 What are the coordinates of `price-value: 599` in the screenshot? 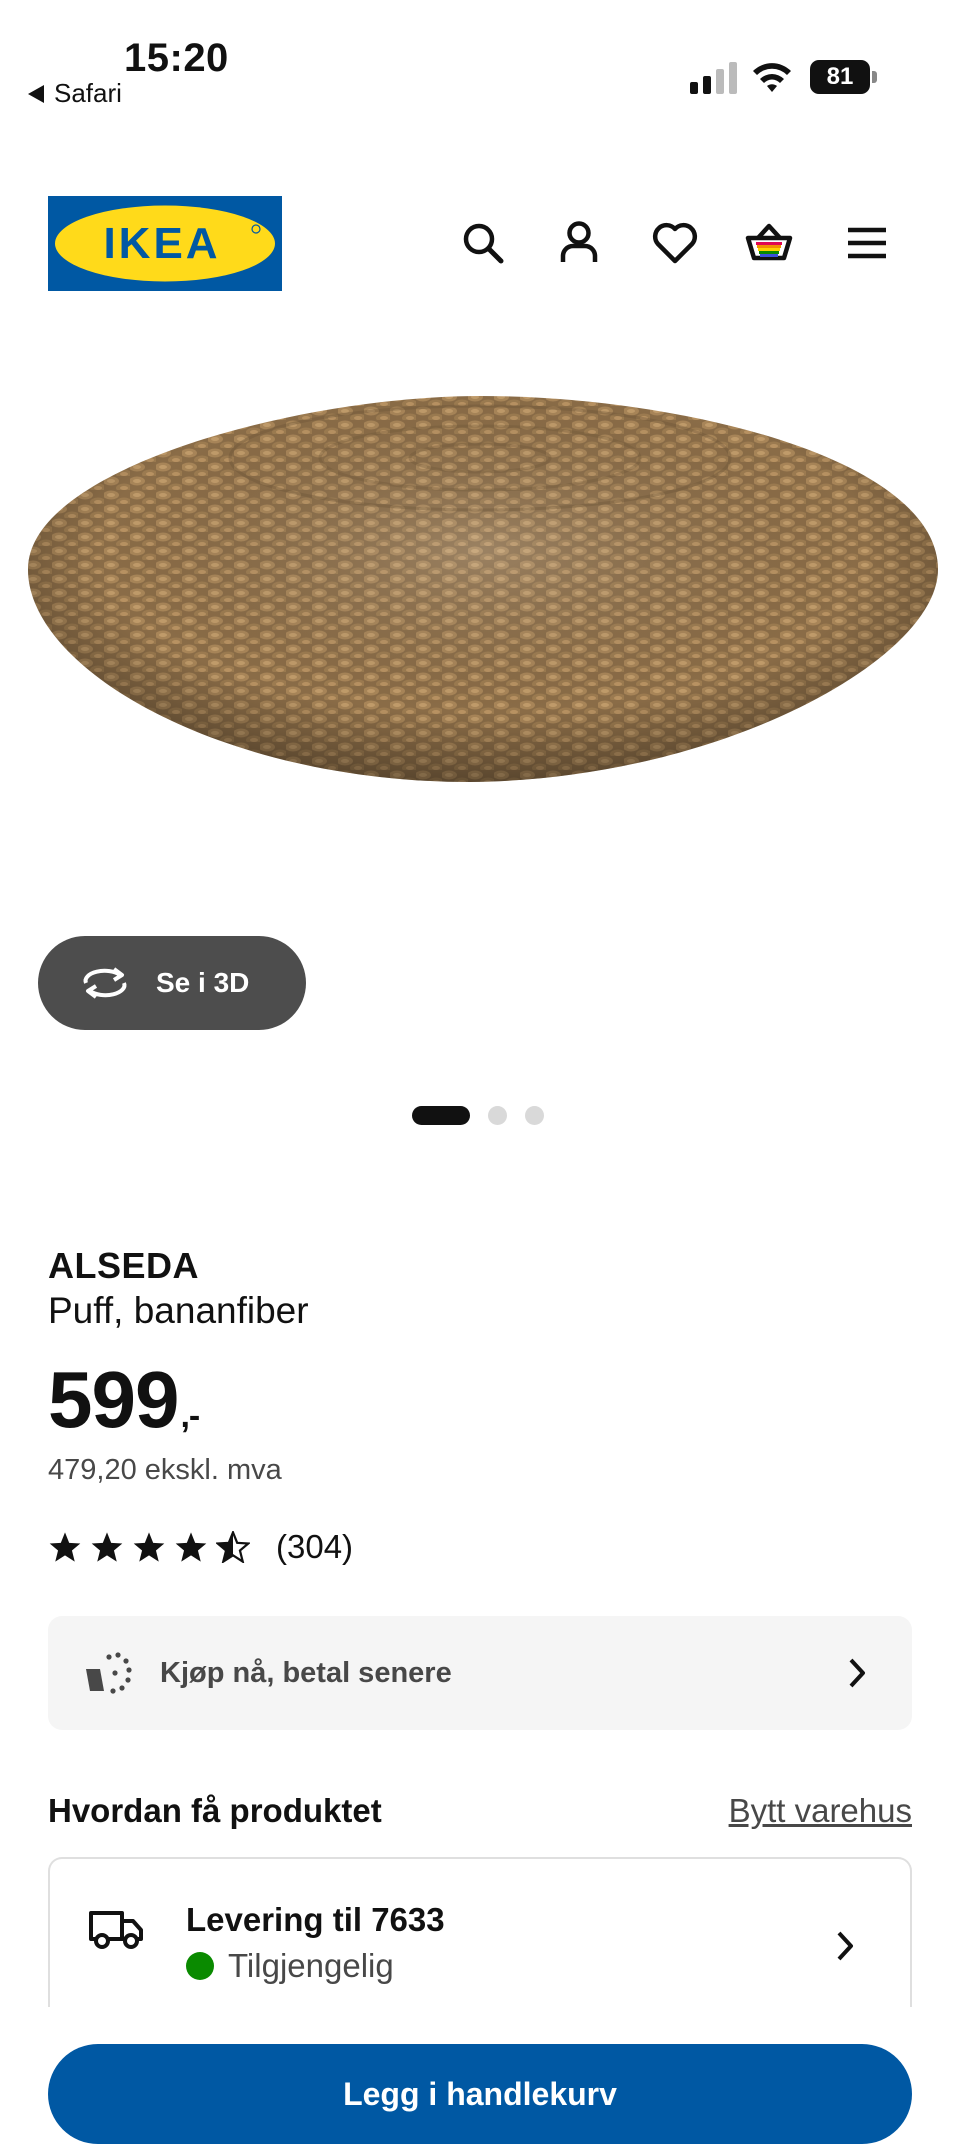 It's located at (113, 1399).